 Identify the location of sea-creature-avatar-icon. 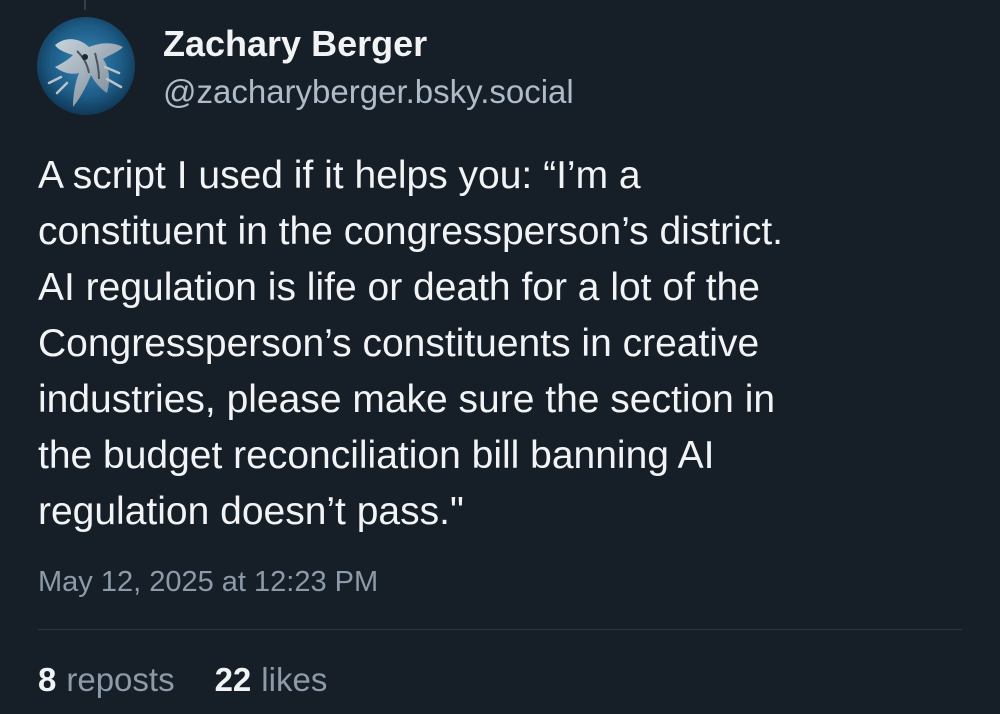
(86, 66).